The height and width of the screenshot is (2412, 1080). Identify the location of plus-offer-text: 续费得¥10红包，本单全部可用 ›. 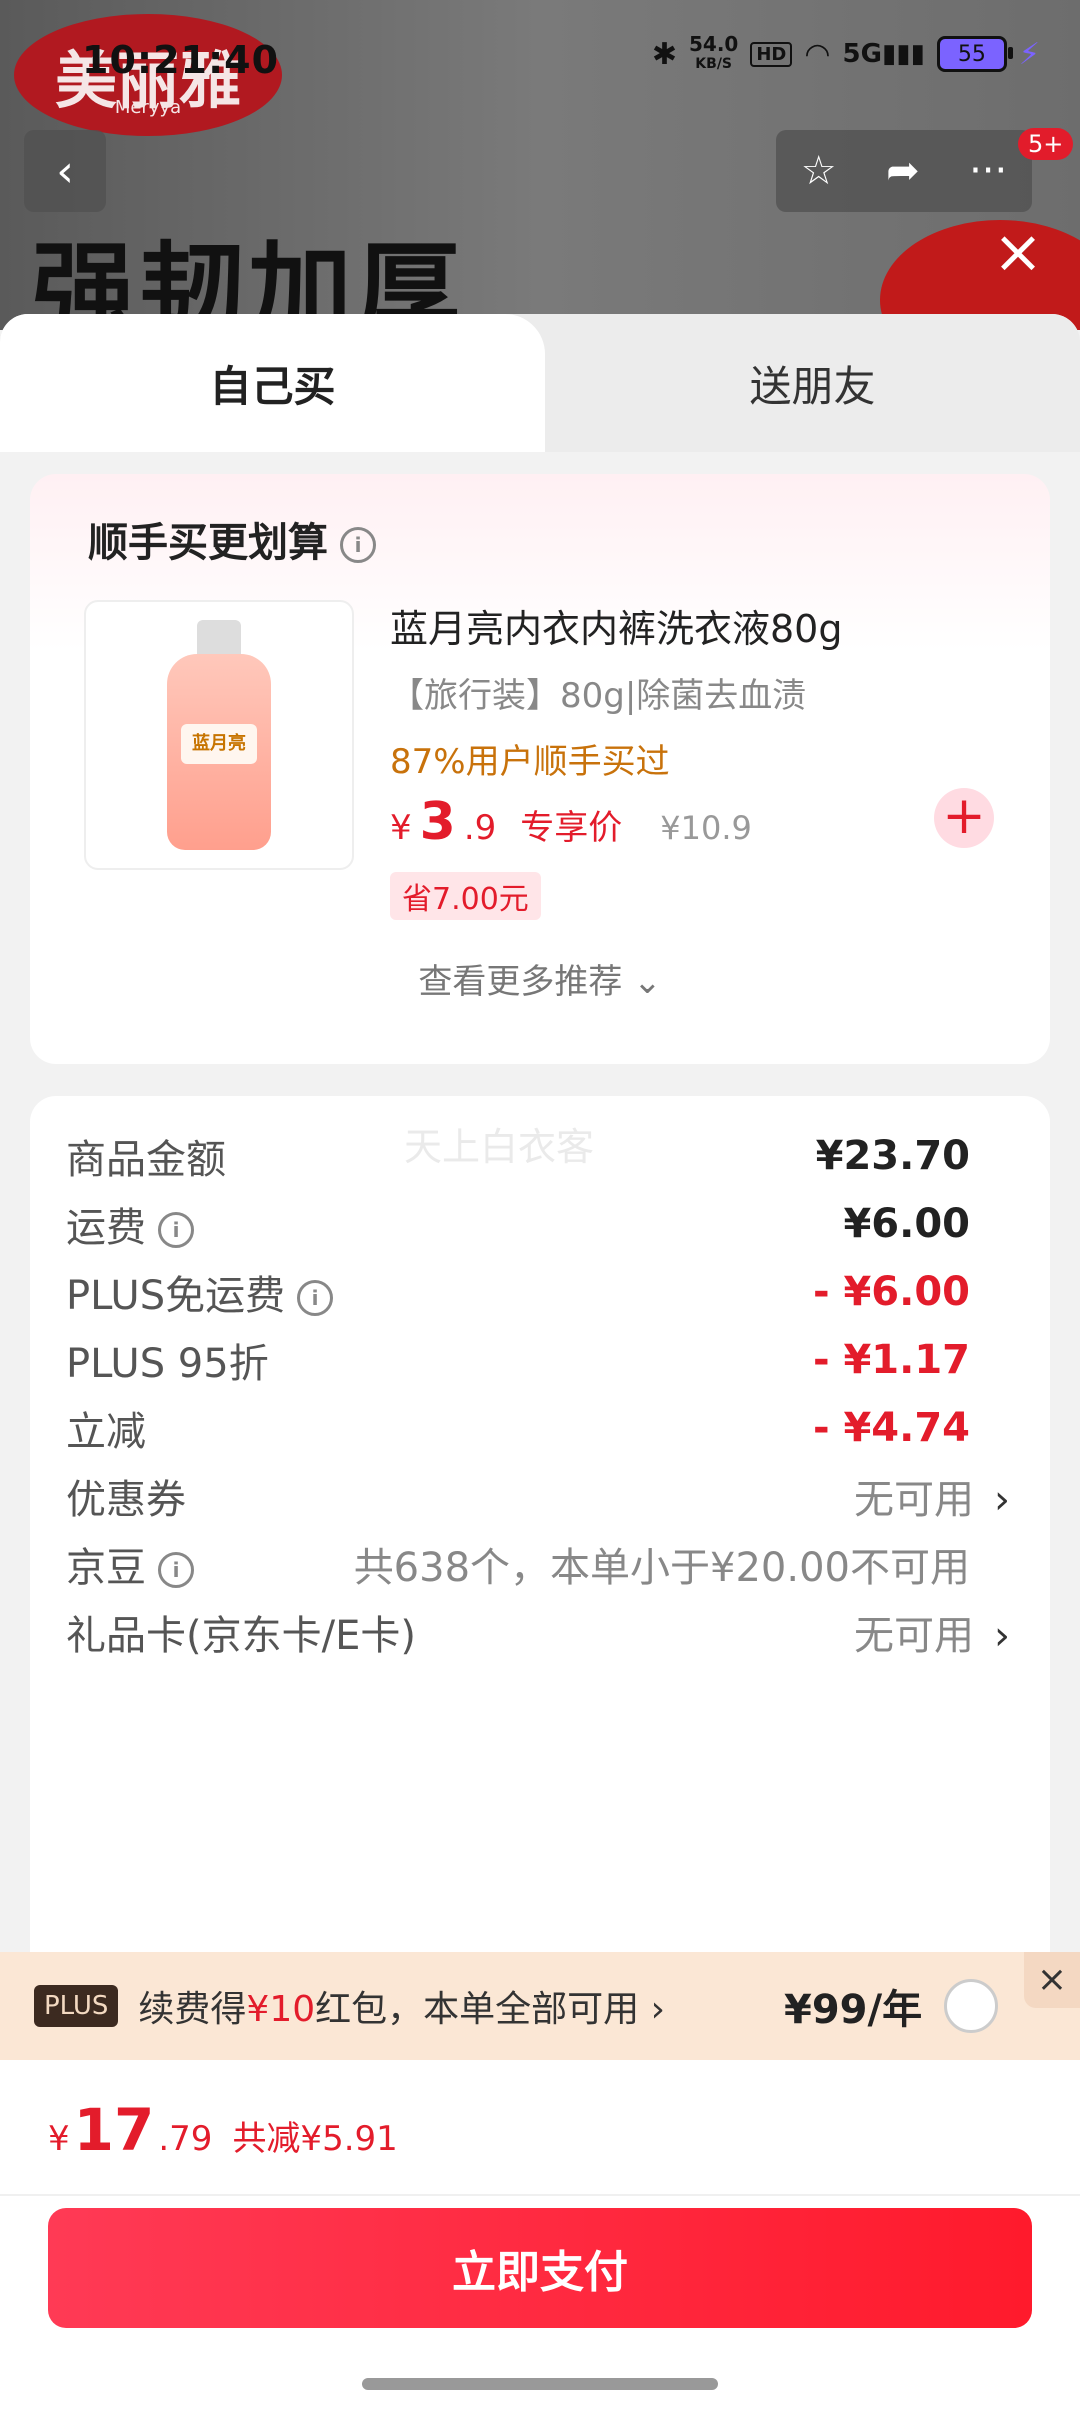
(401, 2009).